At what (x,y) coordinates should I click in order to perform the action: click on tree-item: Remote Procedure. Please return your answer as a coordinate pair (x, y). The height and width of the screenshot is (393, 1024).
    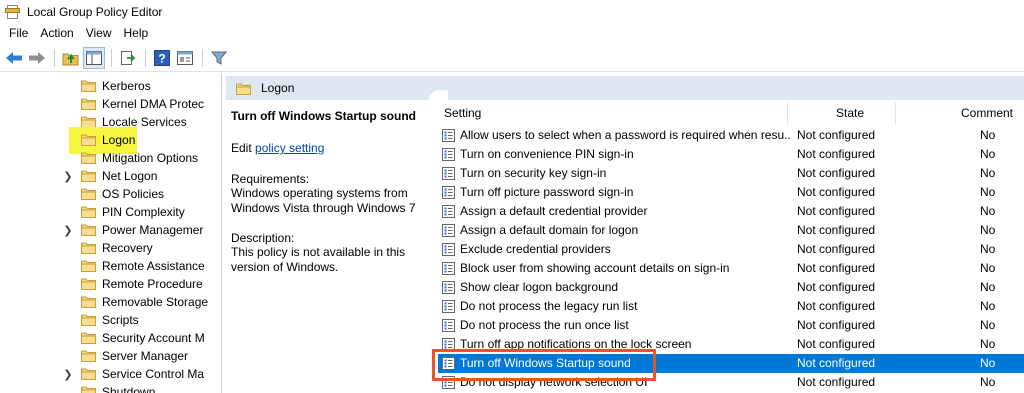
    Looking at the image, I should click on (110, 284).